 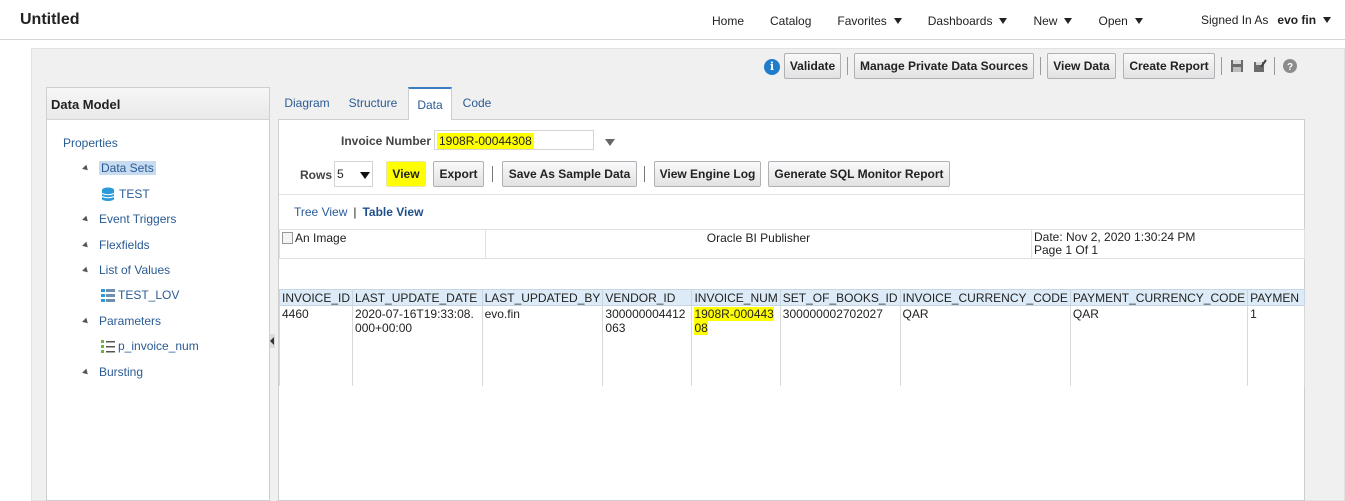 What do you see at coordinates (647, 297) in the screenshot?
I see `column-header: VENDOR_ID` at bounding box center [647, 297].